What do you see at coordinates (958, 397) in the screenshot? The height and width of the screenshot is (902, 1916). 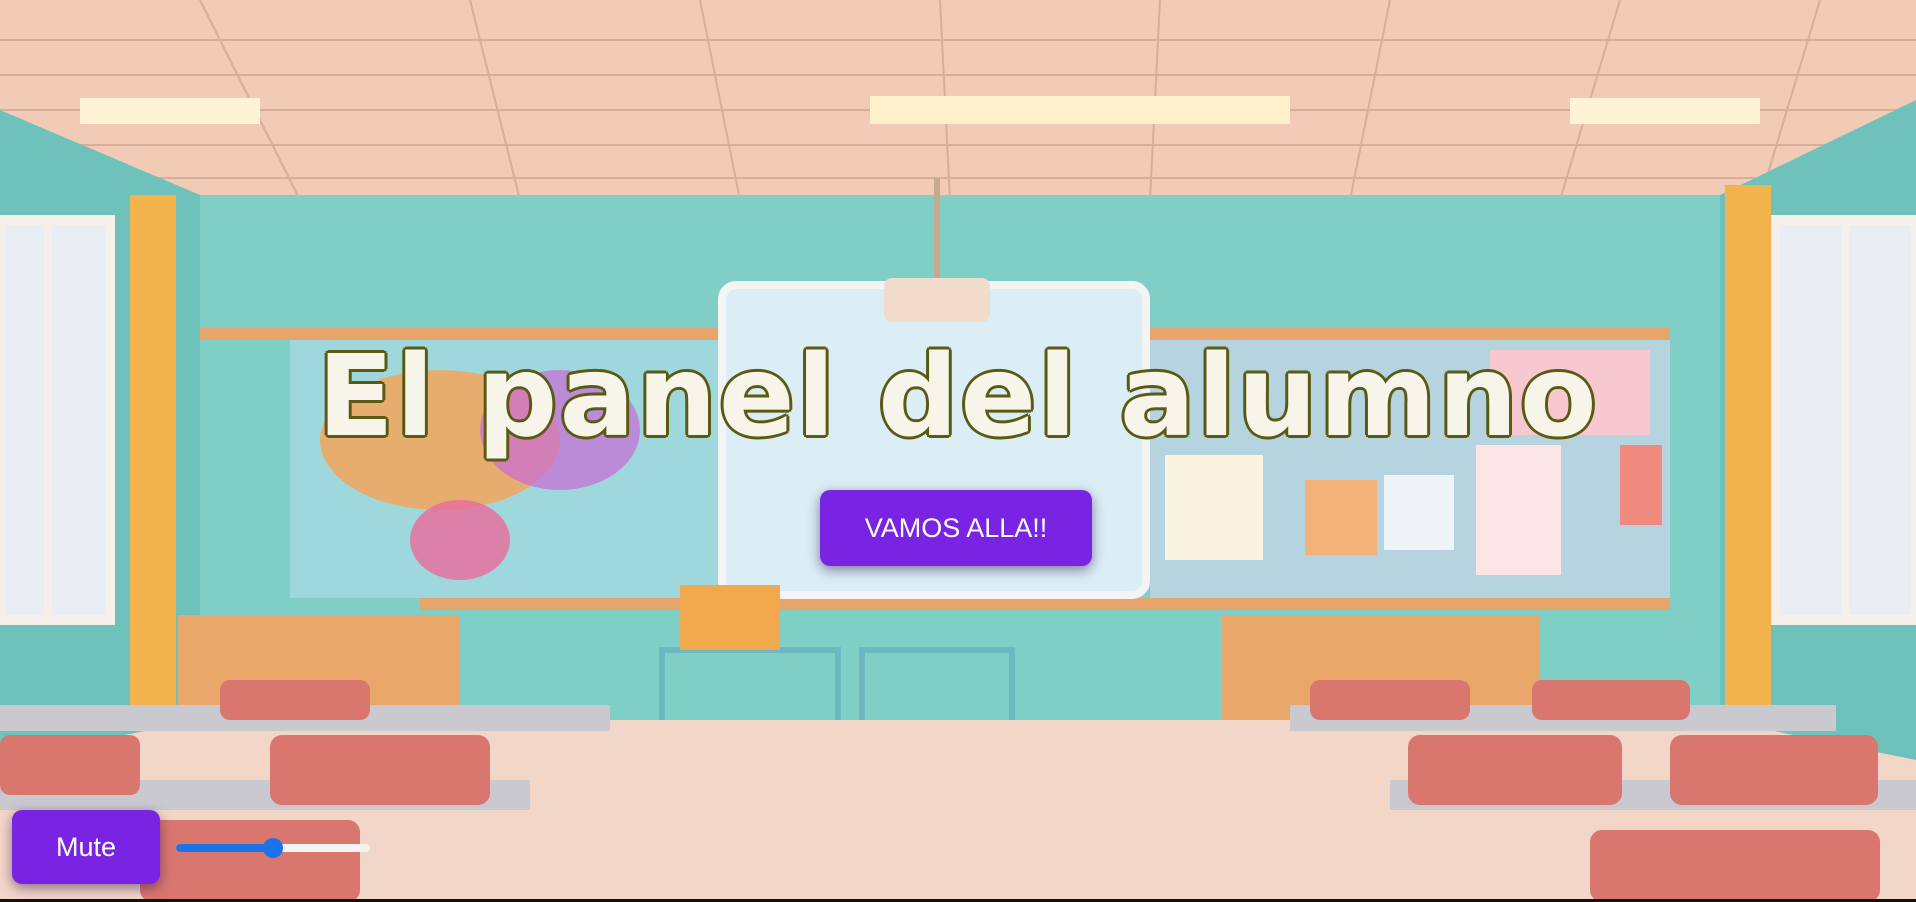 I see `page-title: El panel del alumno` at bounding box center [958, 397].